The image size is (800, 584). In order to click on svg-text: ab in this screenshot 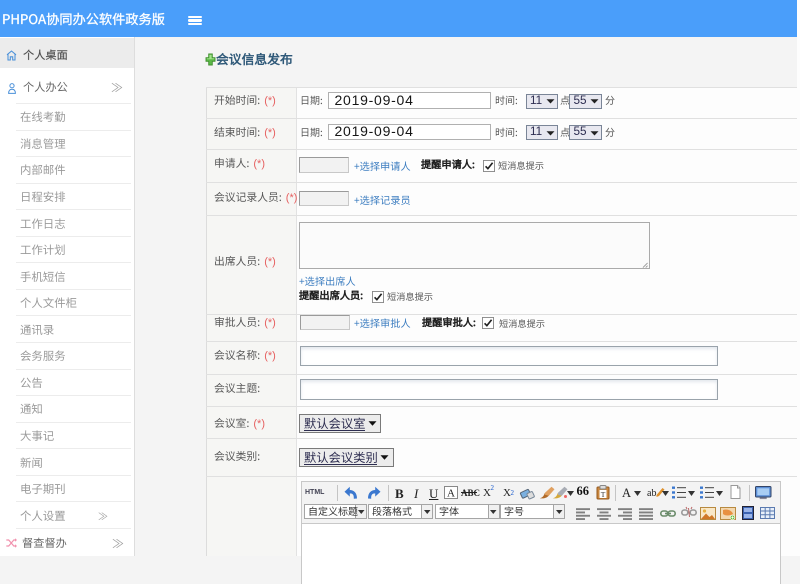, I will do `click(651, 493)`.